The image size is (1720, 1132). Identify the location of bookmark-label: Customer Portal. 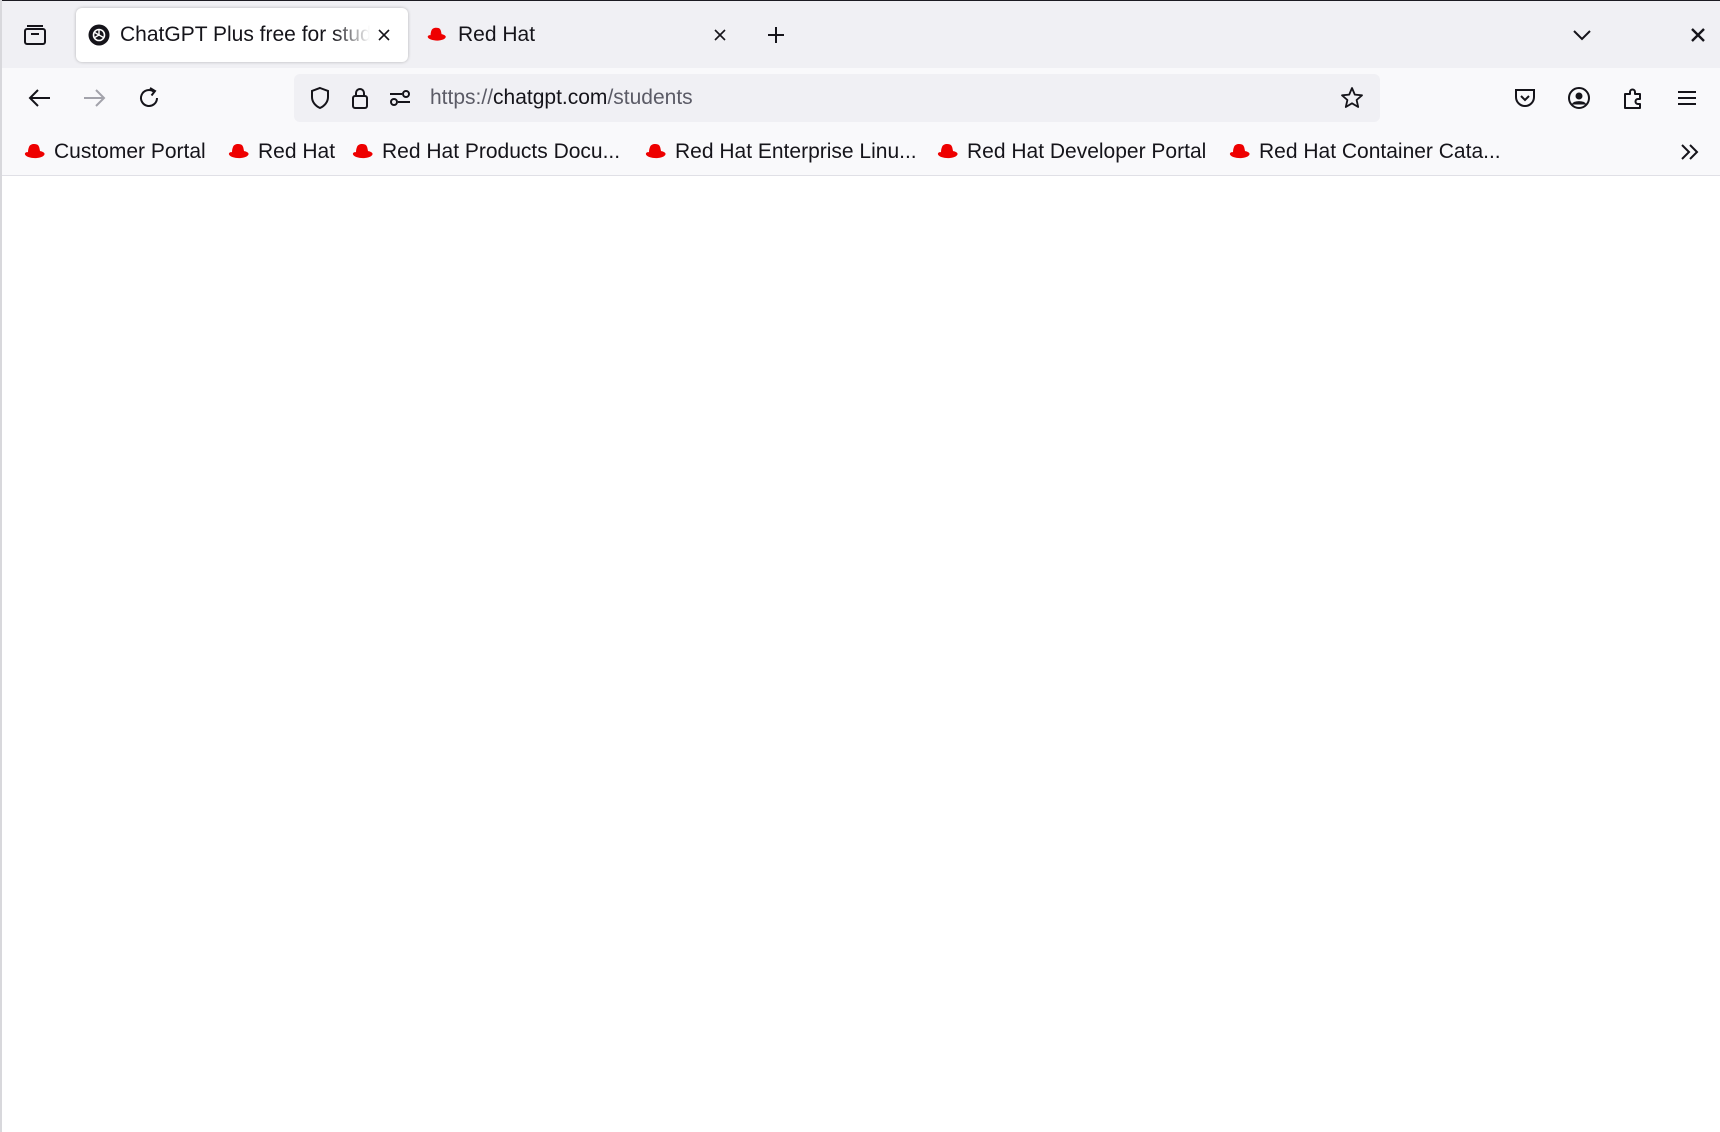
(130, 151).